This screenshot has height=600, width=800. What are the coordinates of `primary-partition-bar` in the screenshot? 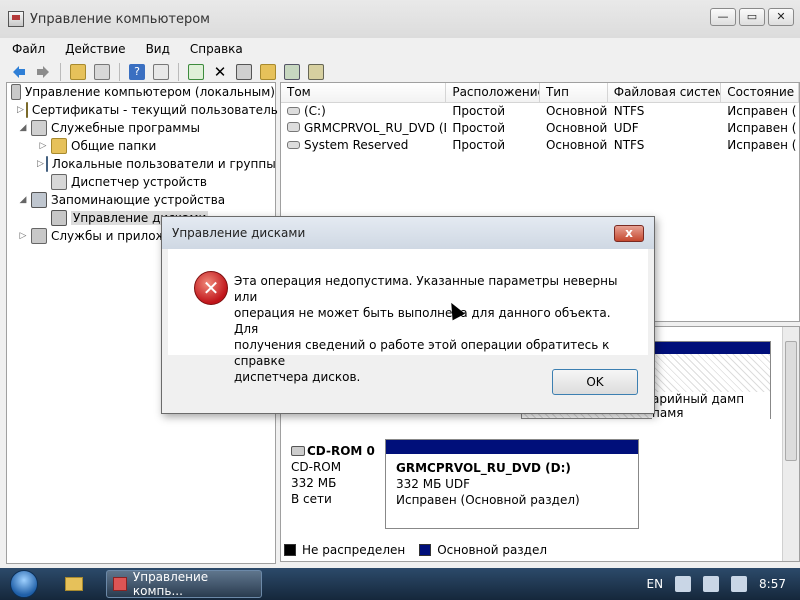 It's located at (512, 447).